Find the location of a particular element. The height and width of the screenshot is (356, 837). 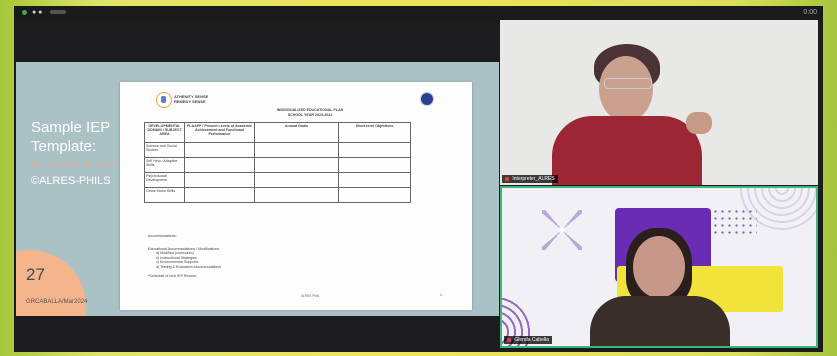

participant-name: Interpreter_ALRES is located at coordinates (533, 179).